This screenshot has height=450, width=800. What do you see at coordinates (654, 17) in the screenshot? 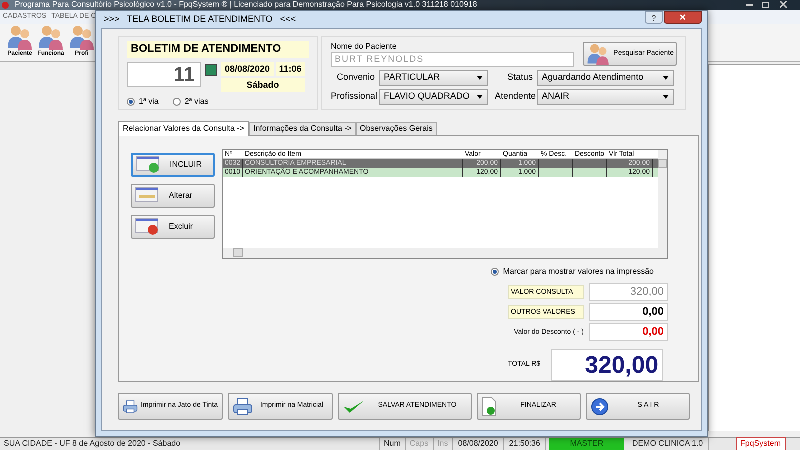
I see `help-button: ?` at bounding box center [654, 17].